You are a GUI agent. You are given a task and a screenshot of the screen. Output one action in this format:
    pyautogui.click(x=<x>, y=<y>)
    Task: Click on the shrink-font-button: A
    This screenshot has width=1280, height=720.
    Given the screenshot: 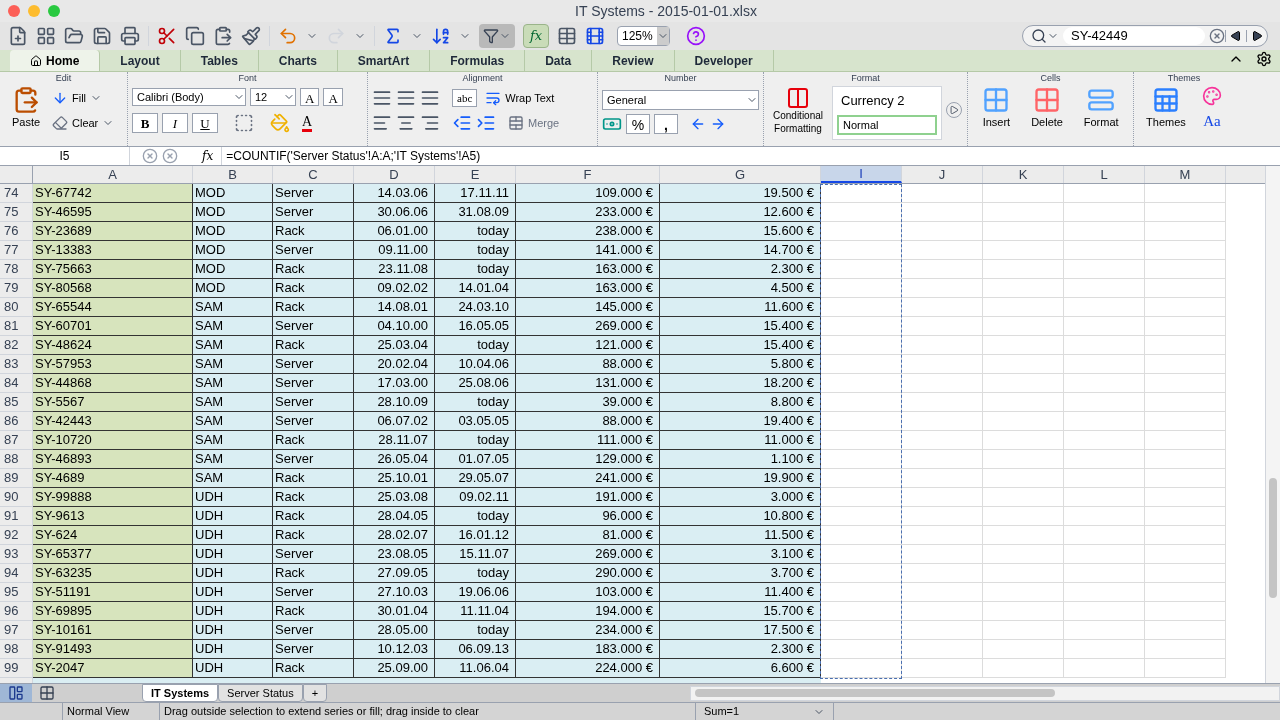 What is the action you would take?
    pyautogui.click(x=333, y=97)
    